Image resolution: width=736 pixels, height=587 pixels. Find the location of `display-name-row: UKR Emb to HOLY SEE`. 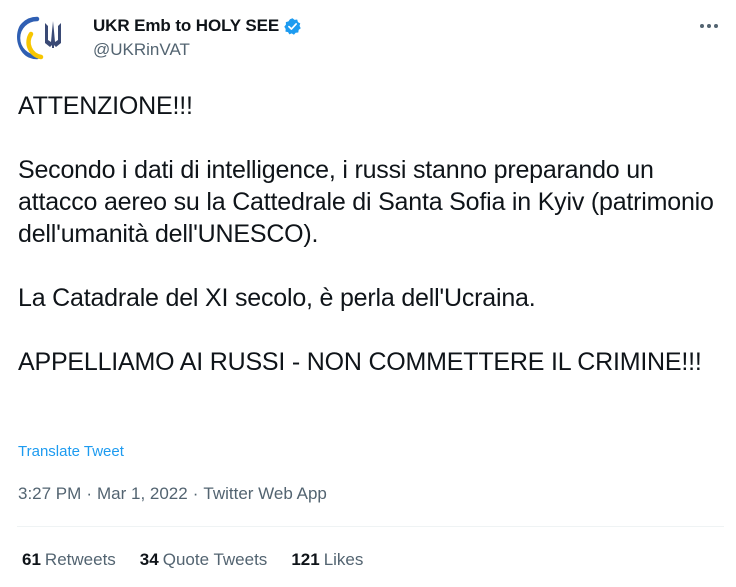

display-name-row: UKR Emb to HOLY SEE is located at coordinates (197, 26).